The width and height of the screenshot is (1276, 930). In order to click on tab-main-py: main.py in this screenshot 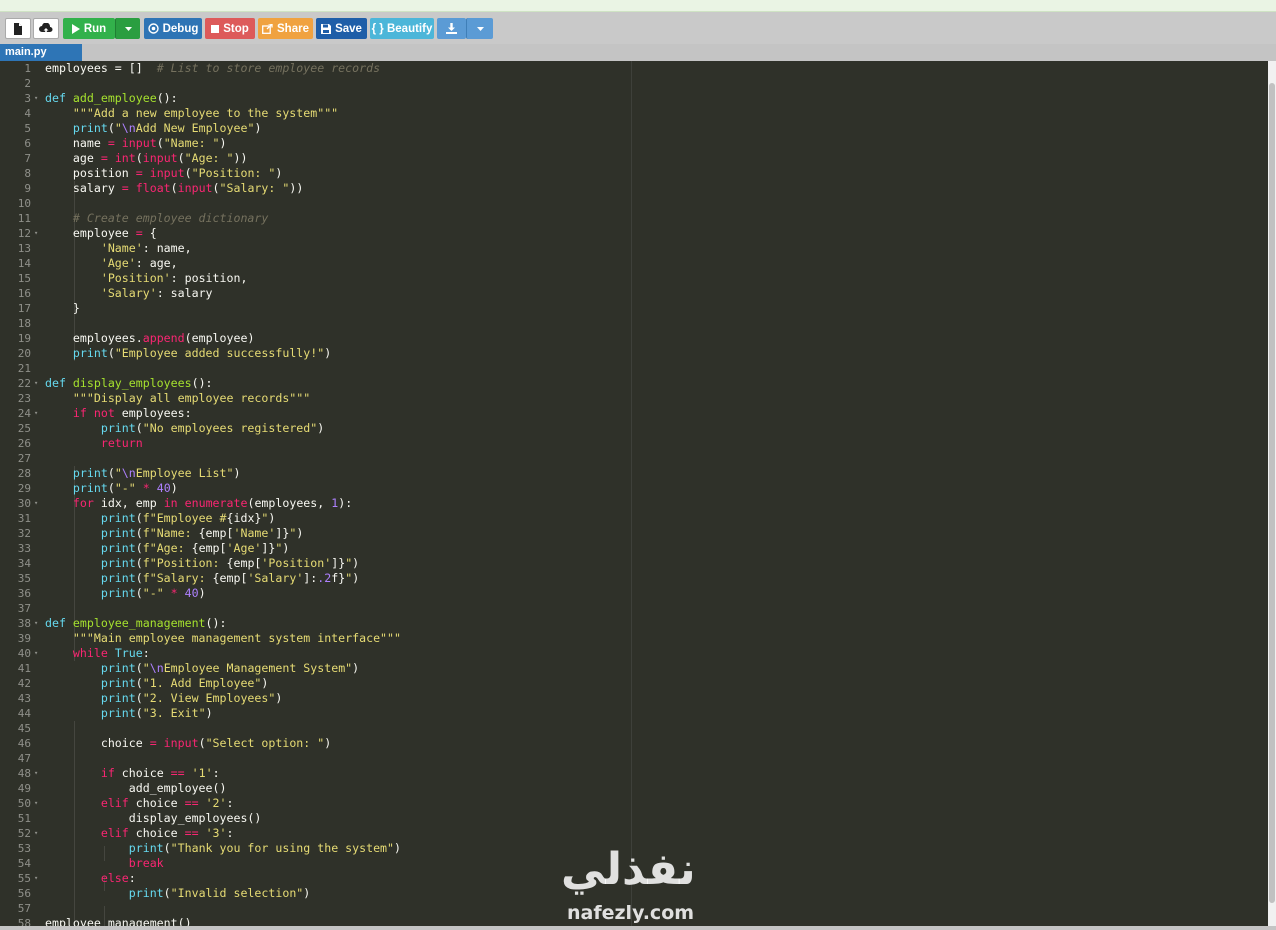, I will do `click(41, 52)`.